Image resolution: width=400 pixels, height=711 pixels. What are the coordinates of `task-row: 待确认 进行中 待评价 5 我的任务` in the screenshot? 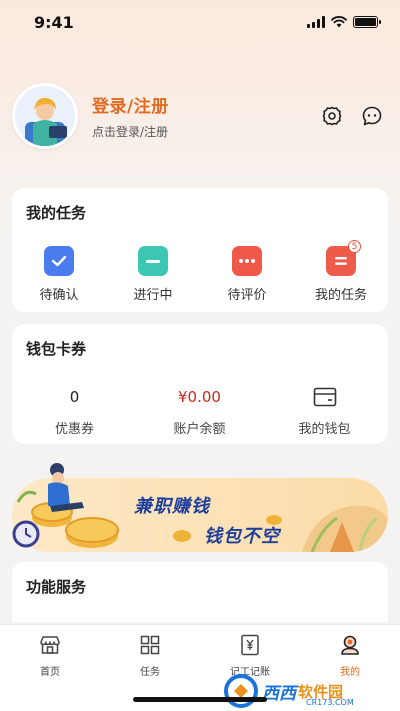 It's located at (200, 271).